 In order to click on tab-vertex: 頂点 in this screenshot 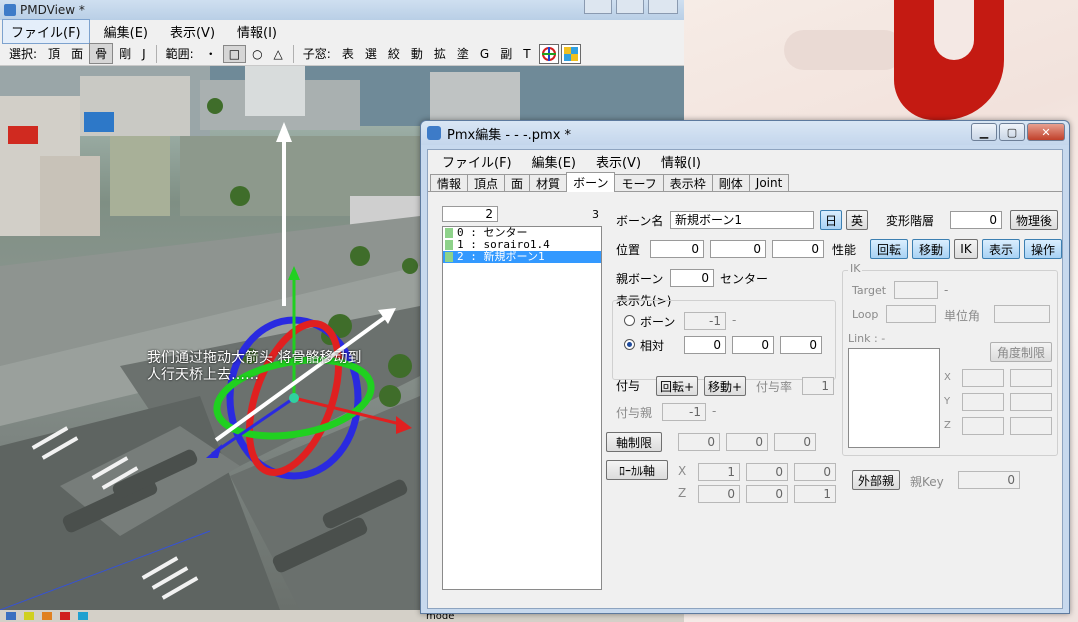, I will do `click(486, 182)`.